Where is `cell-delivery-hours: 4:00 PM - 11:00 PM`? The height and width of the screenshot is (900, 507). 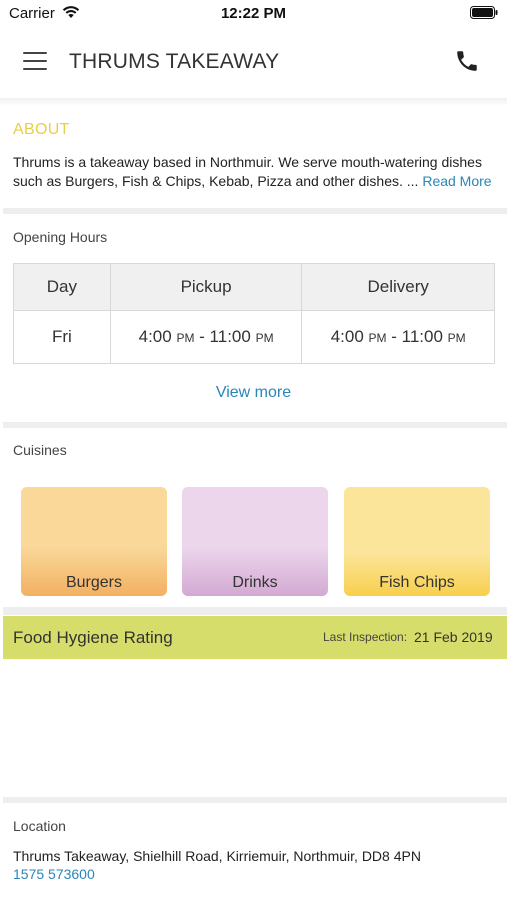
cell-delivery-hours: 4:00 PM - 11:00 PM is located at coordinates (398, 337).